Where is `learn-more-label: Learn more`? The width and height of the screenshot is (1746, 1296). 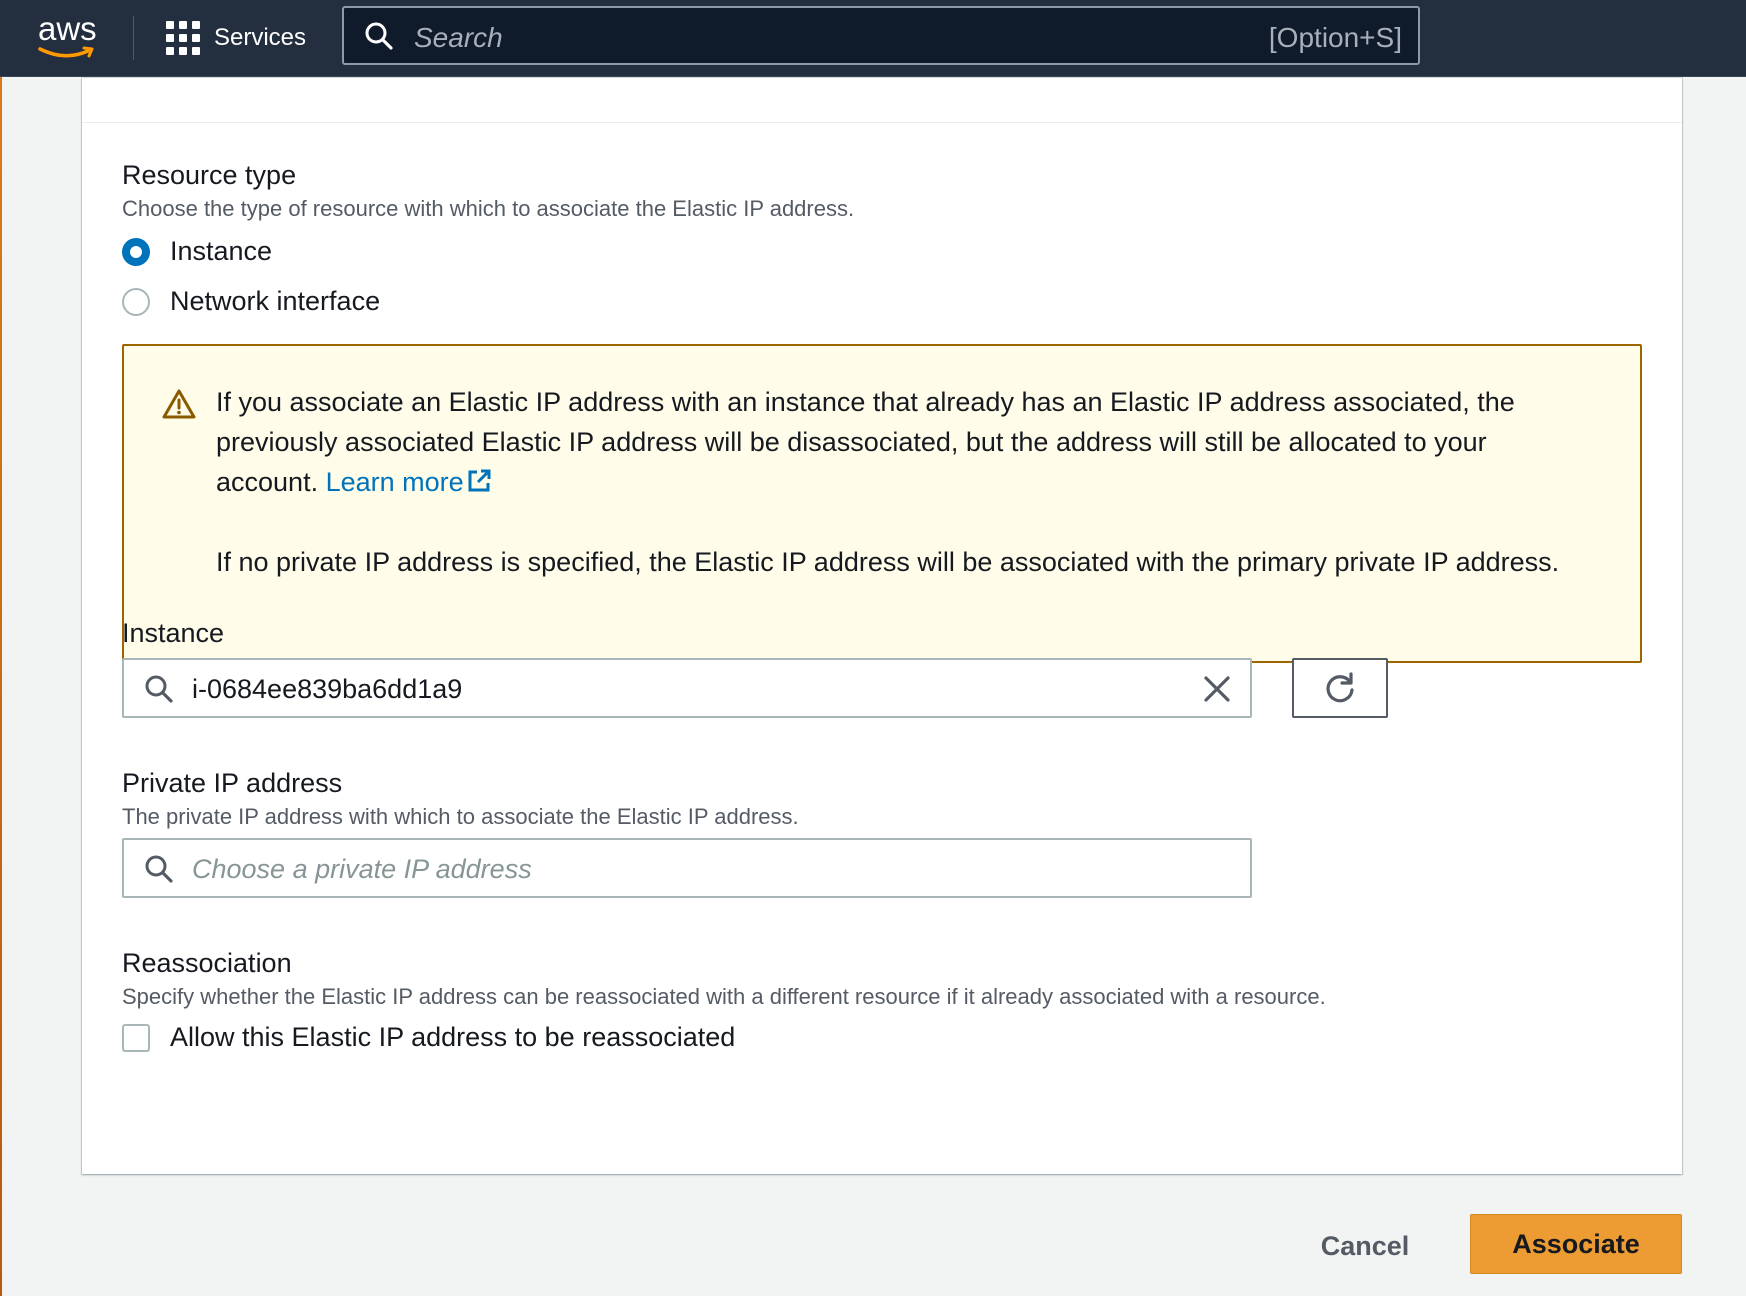
learn-more-label: Learn more is located at coordinates (394, 482).